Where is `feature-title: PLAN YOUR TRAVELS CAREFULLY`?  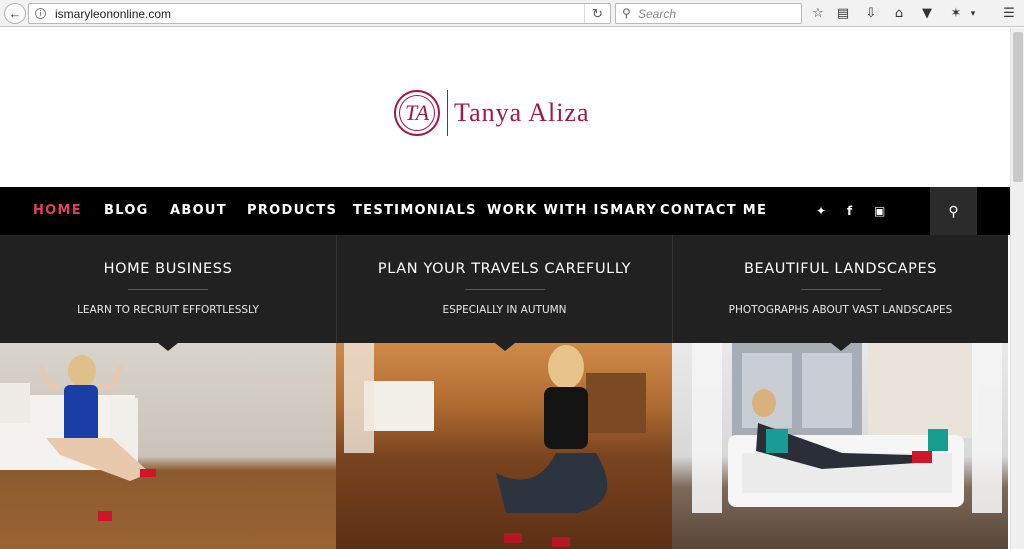
feature-title: PLAN YOUR TRAVELS CAREFULLY is located at coordinates (504, 269).